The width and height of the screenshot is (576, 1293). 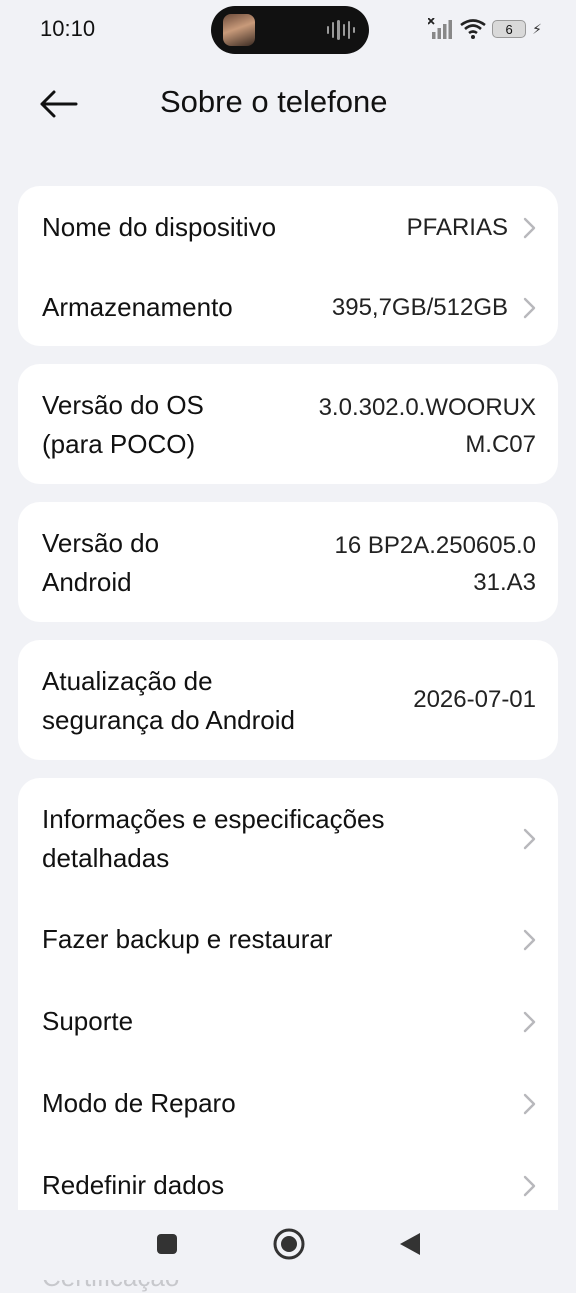 What do you see at coordinates (239, 30) in the screenshot?
I see `media-thumbnail` at bounding box center [239, 30].